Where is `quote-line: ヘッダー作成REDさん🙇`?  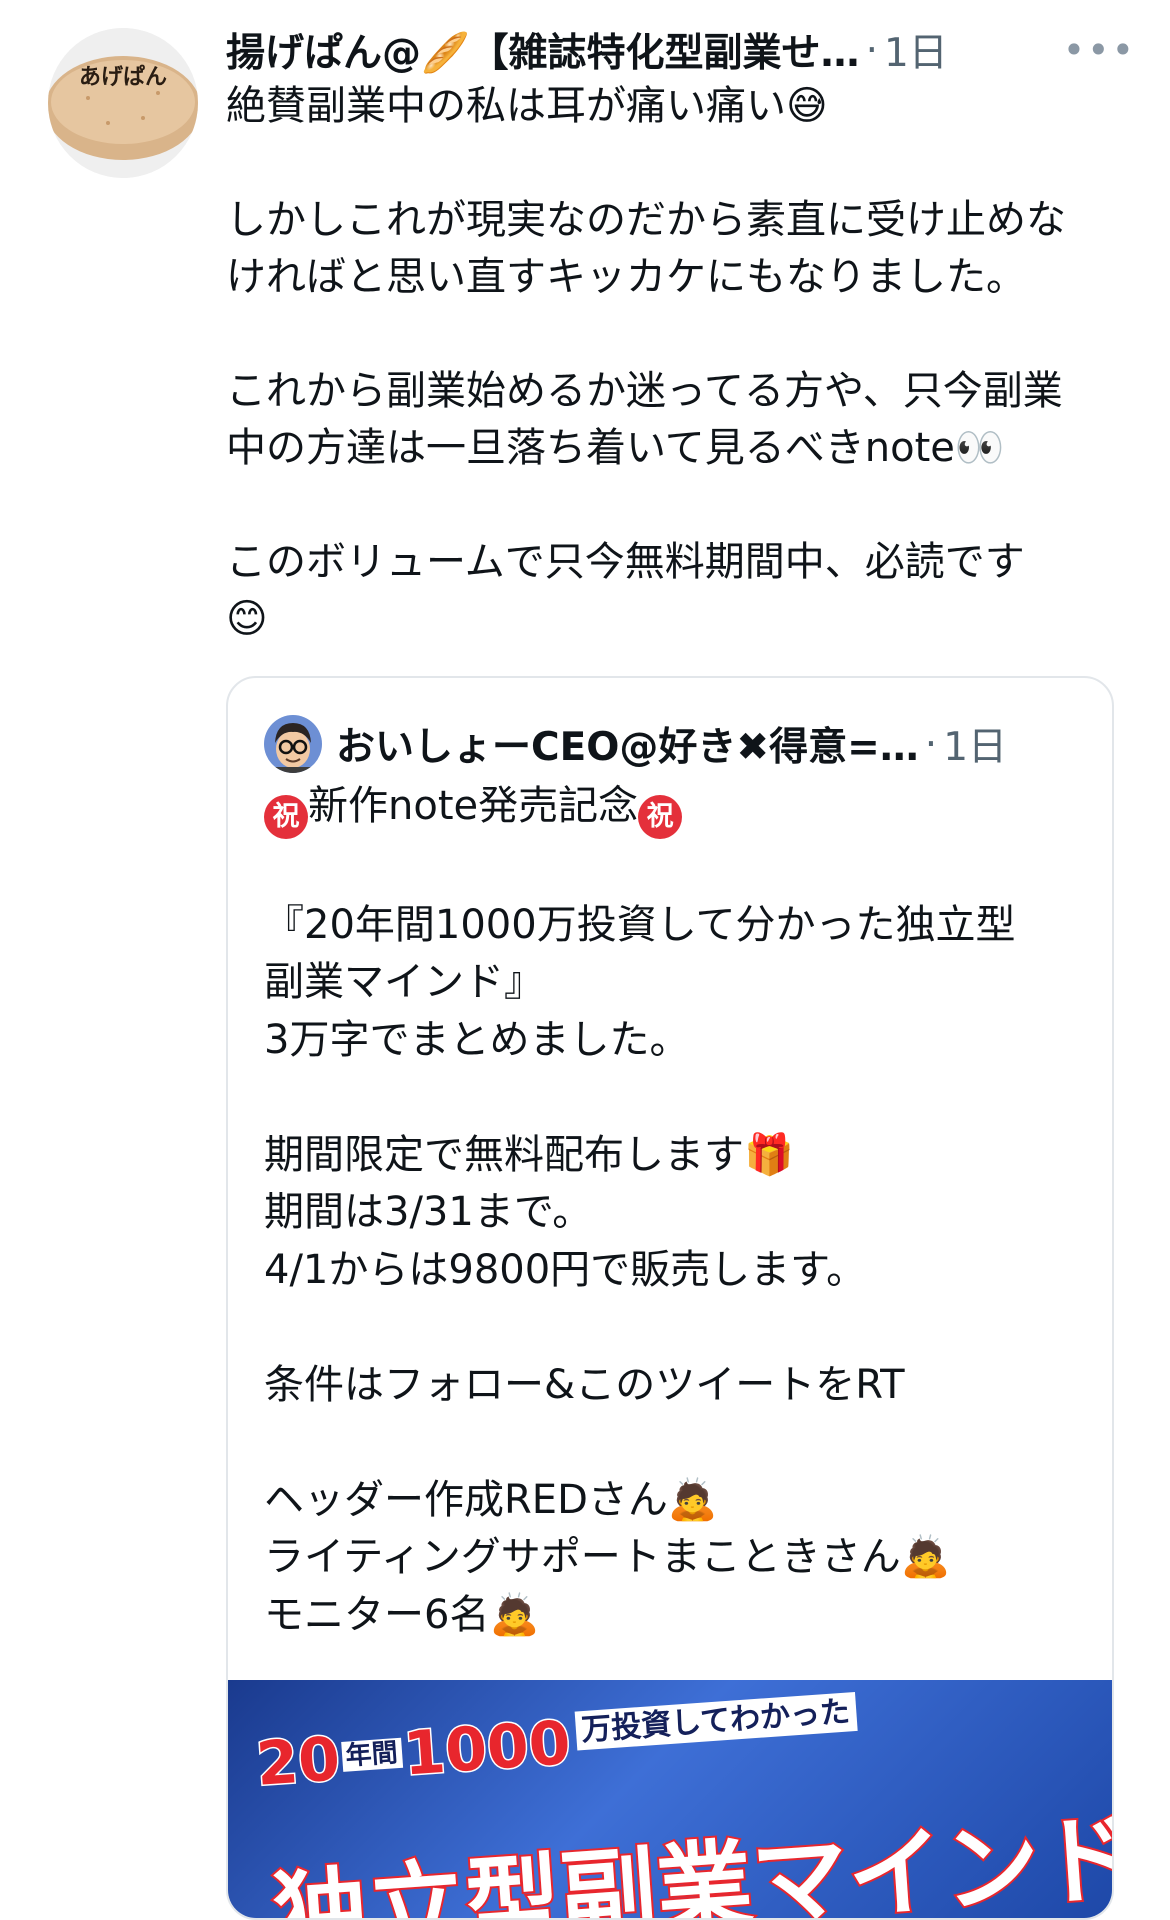 quote-line: ヘッダー作成REDさん🙇 is located at coordinates (491, 1499).